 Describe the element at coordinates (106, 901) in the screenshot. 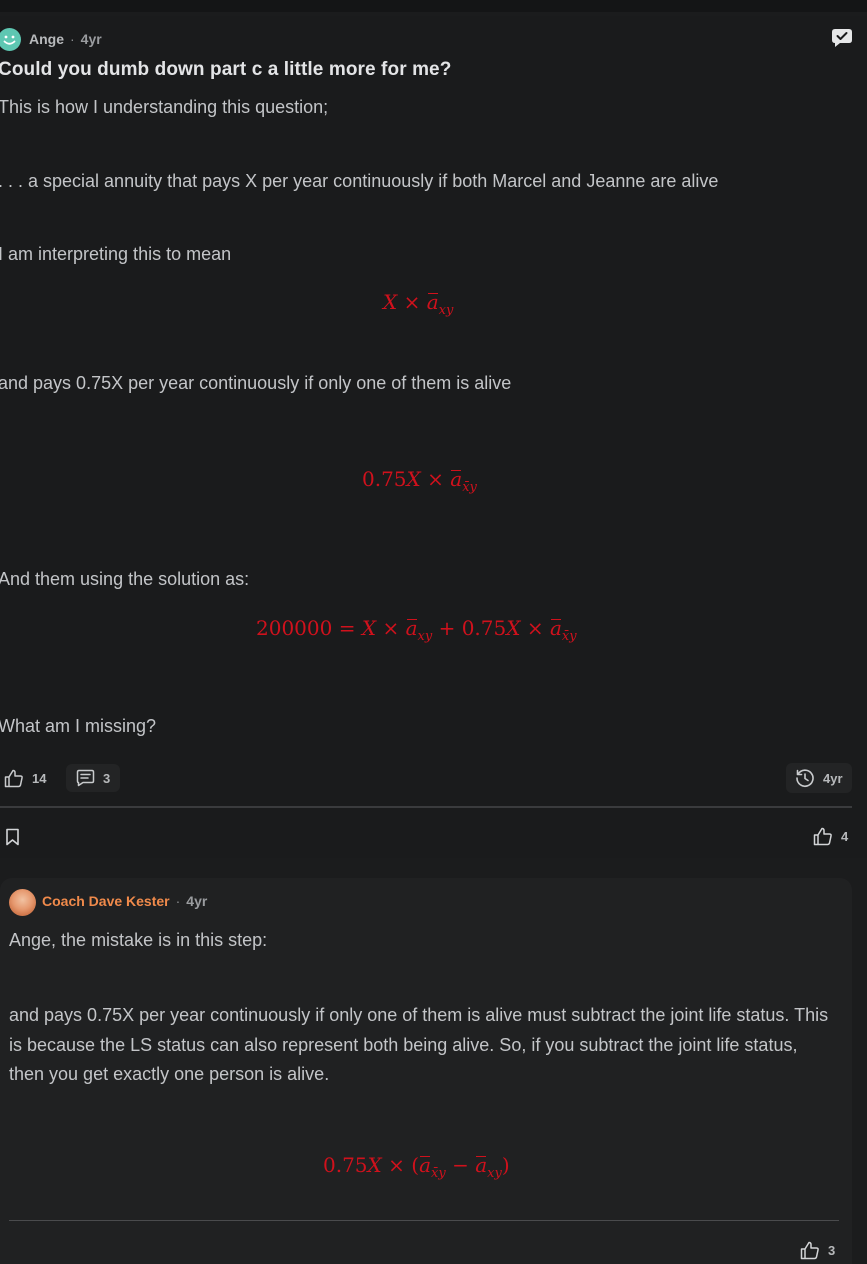

I see `coach-name: Coach Dave Kester` at that location.